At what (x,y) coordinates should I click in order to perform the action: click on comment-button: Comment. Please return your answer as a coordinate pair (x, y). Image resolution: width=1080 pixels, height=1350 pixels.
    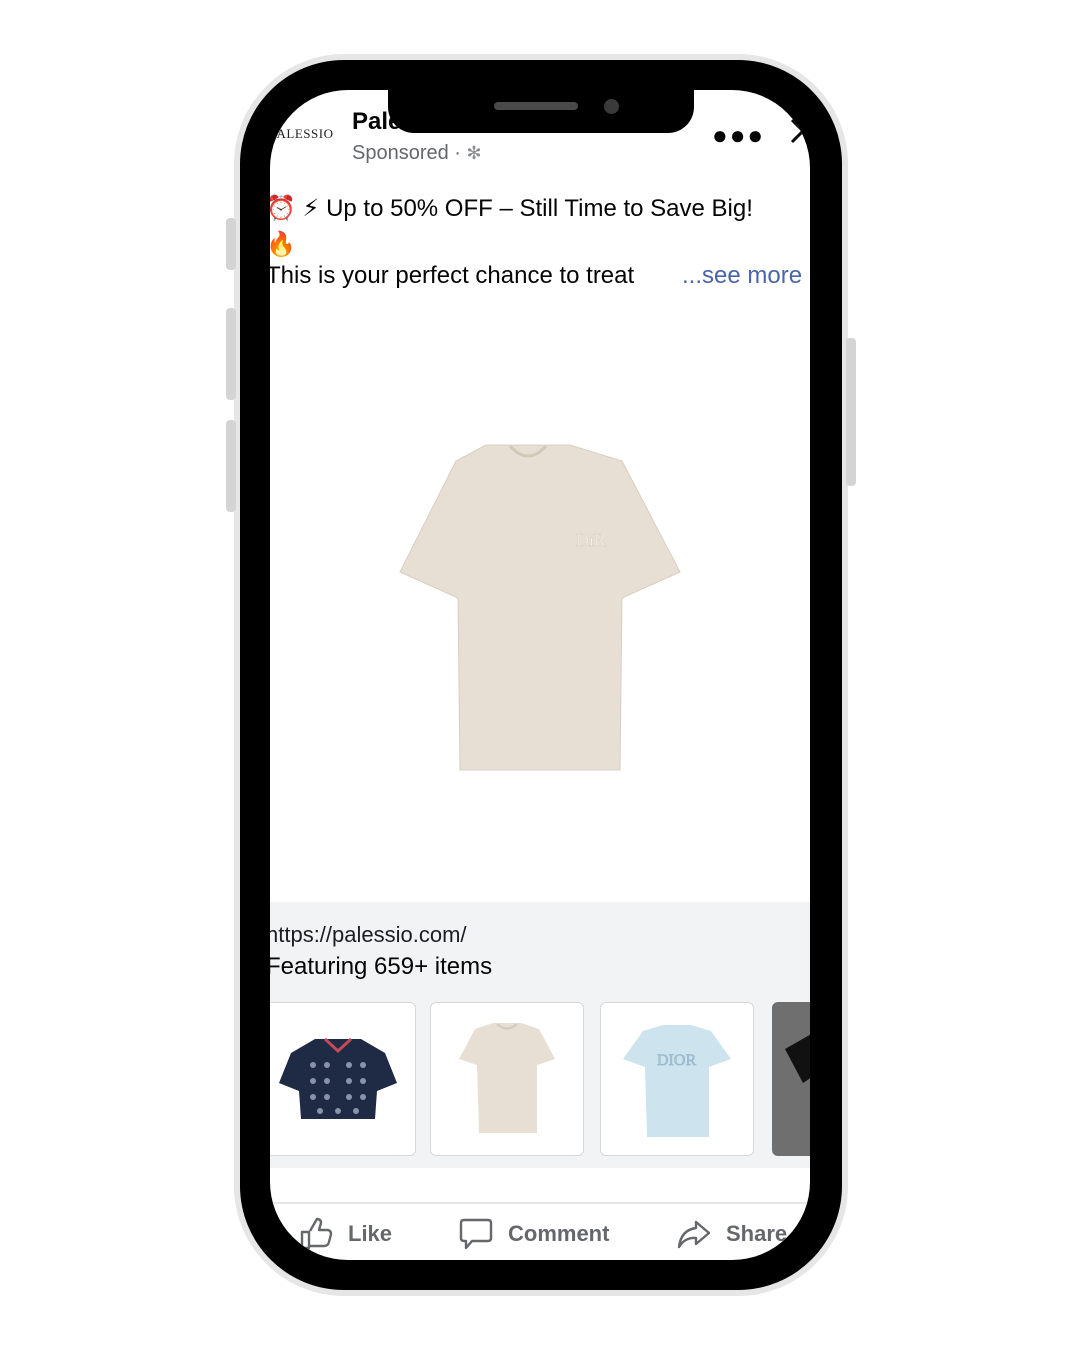
    Looking at the image, I should click on (533, 1234).